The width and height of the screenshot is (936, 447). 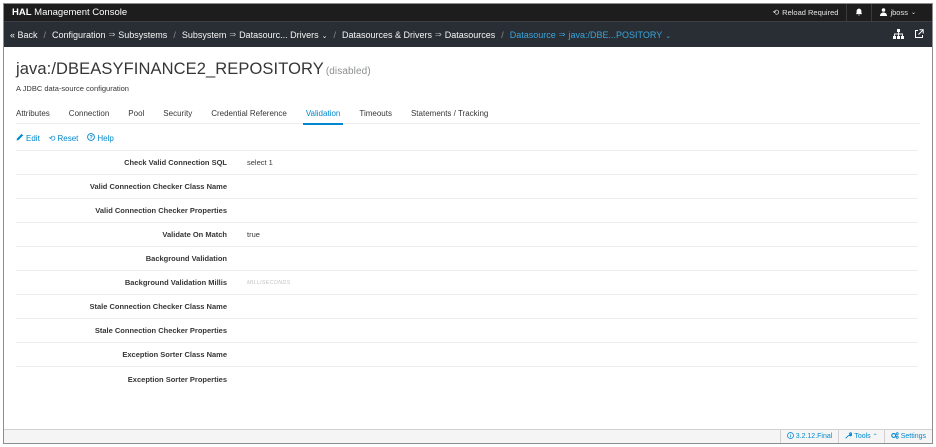 I want to click on breadcrumb-subsystems: Subsystems, so click(x=142, y=35).